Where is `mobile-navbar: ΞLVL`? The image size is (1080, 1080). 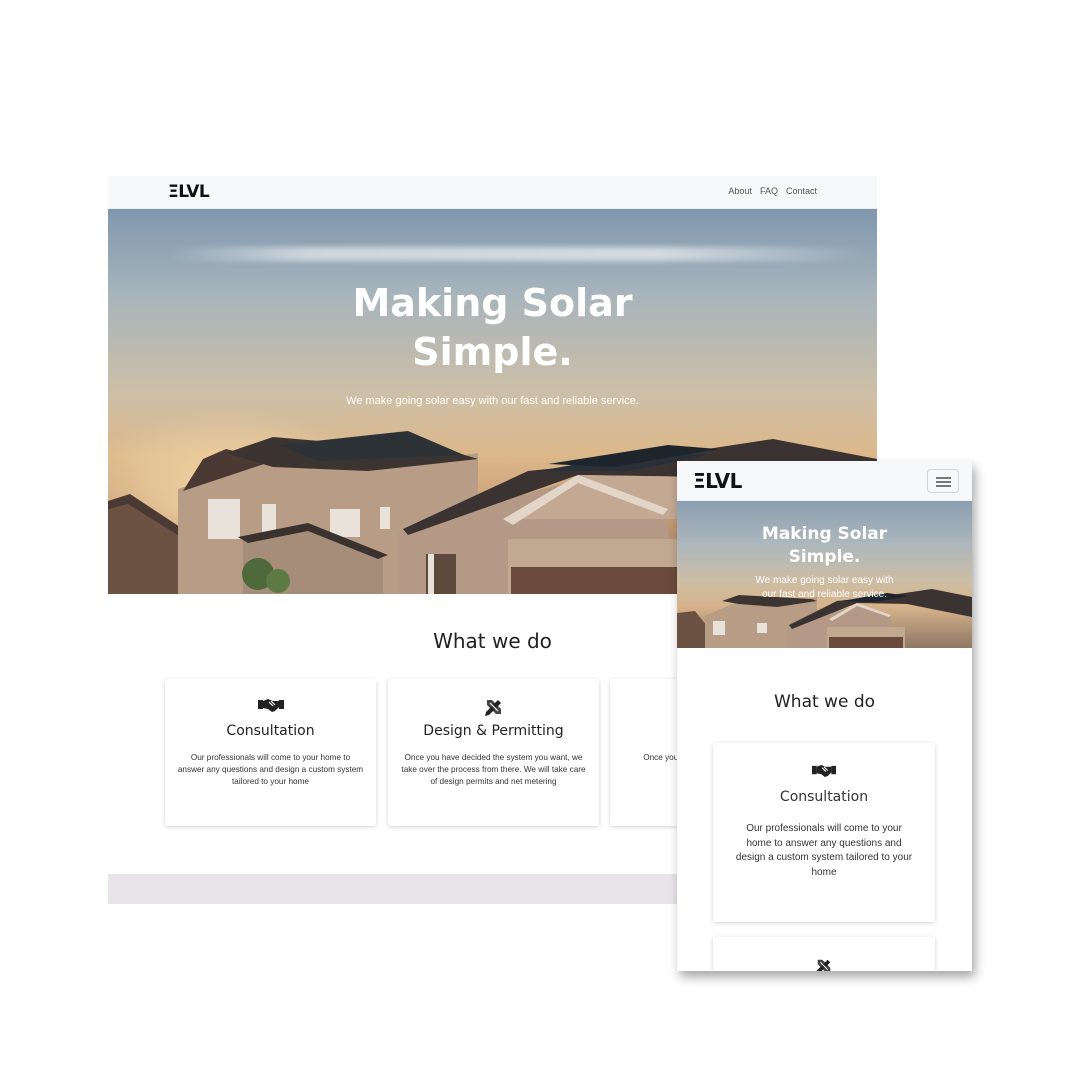
mobile-navbar: ΞLVL is located at coordinates (824, 481).